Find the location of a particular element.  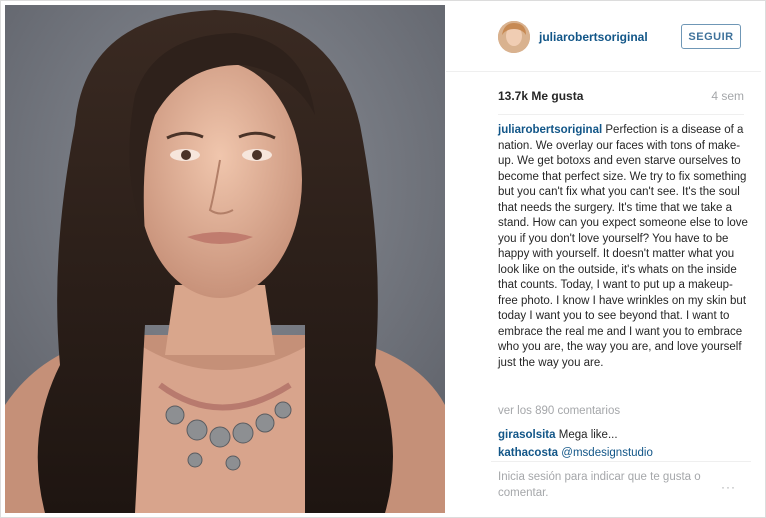

post-age: 4 sem is located at coordinates (727, 96).